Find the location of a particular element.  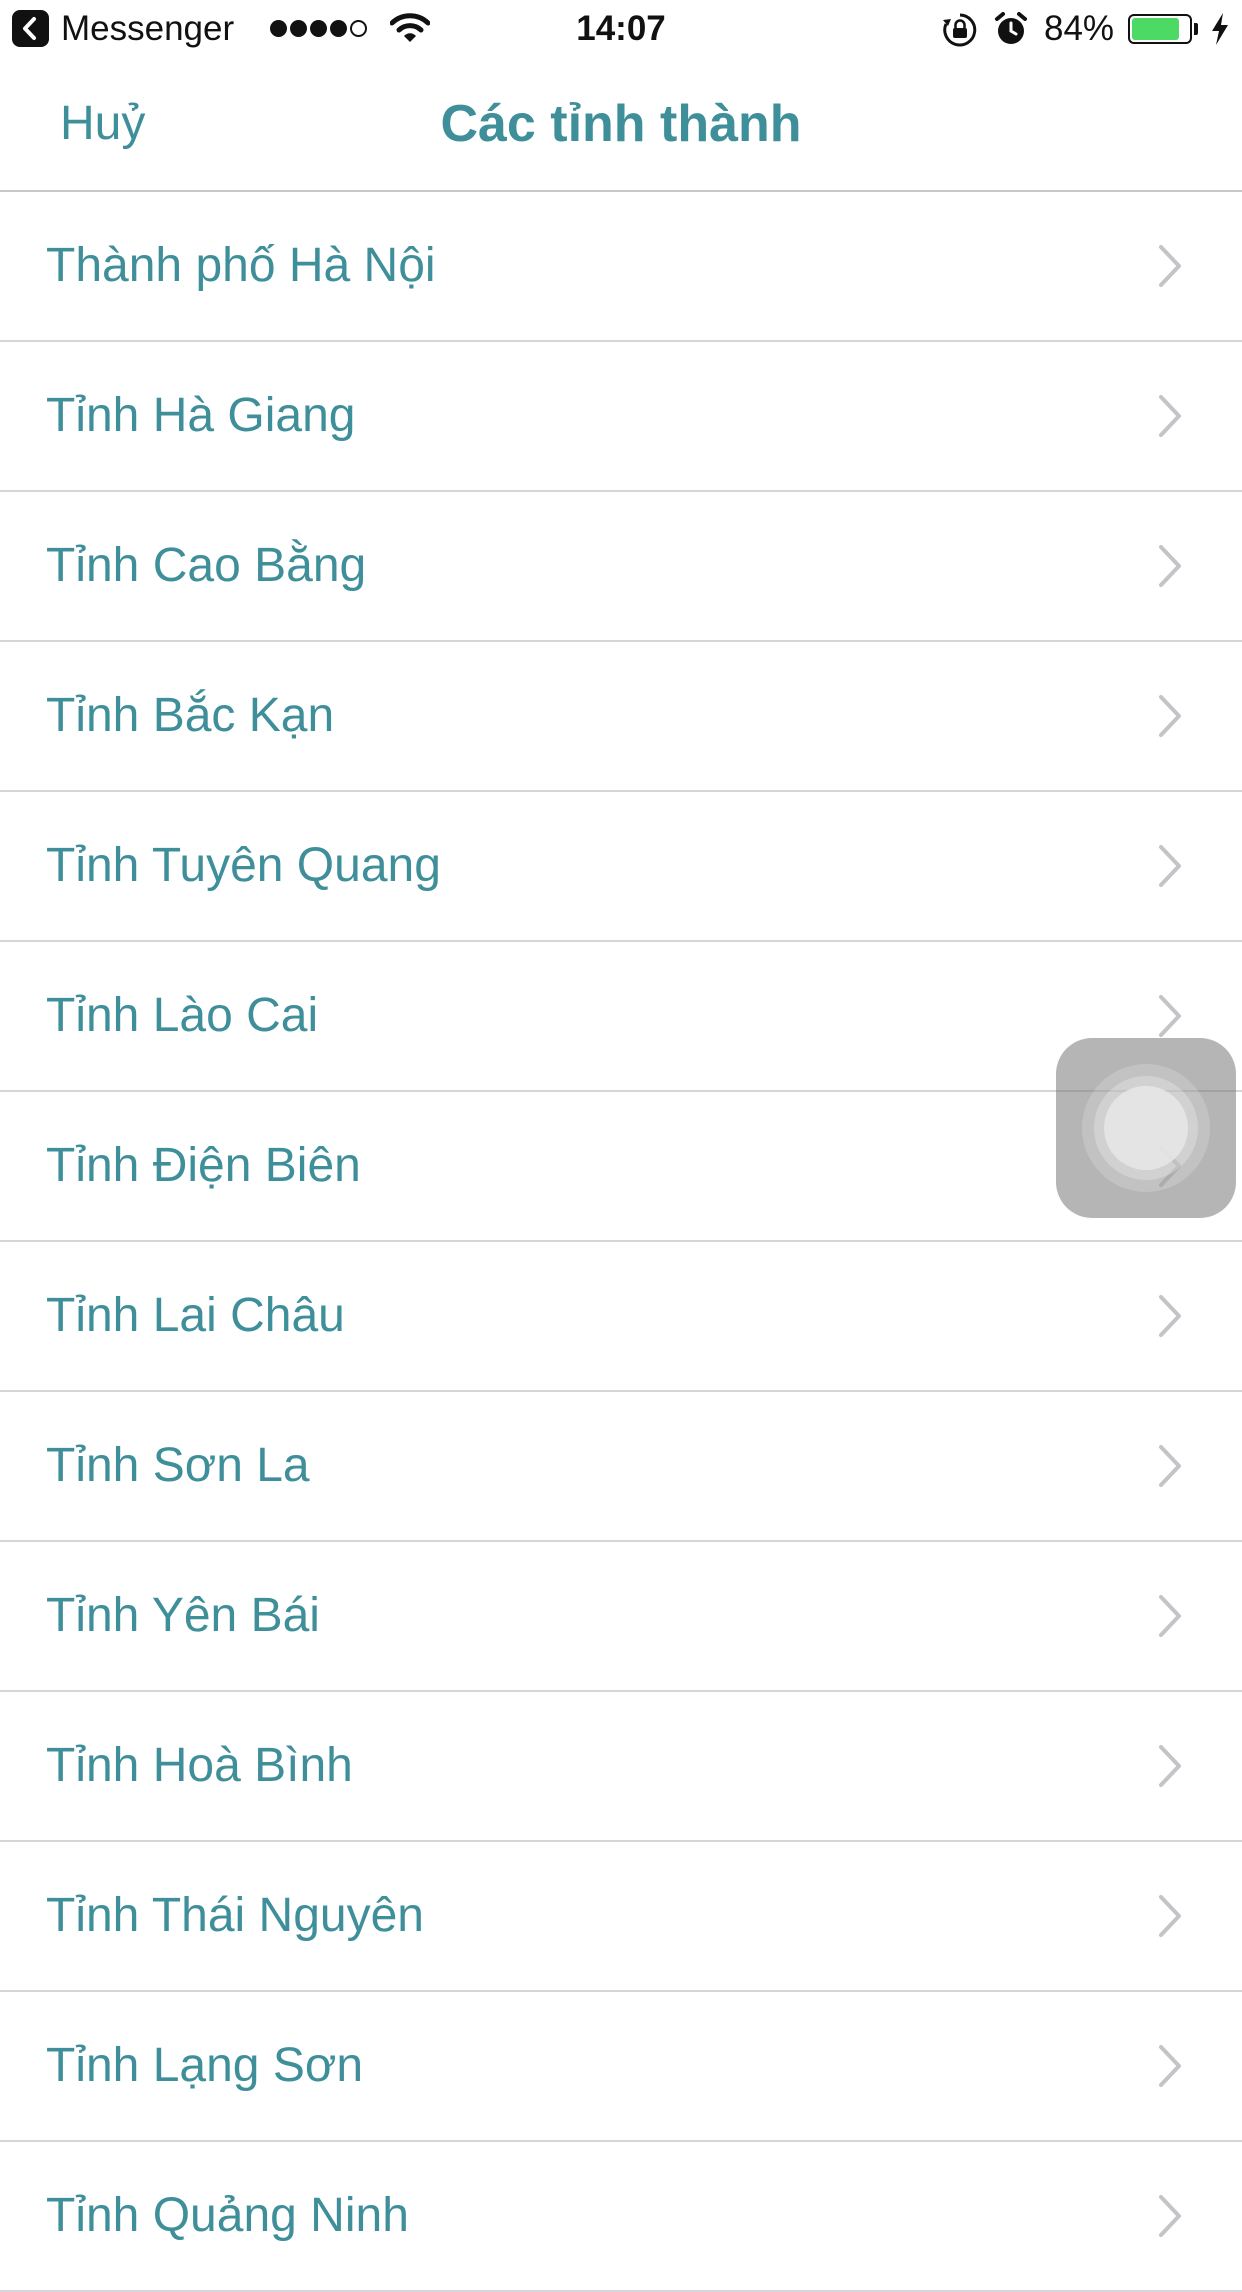

charging-bolt-icon is located at coordinates (1220, 29).